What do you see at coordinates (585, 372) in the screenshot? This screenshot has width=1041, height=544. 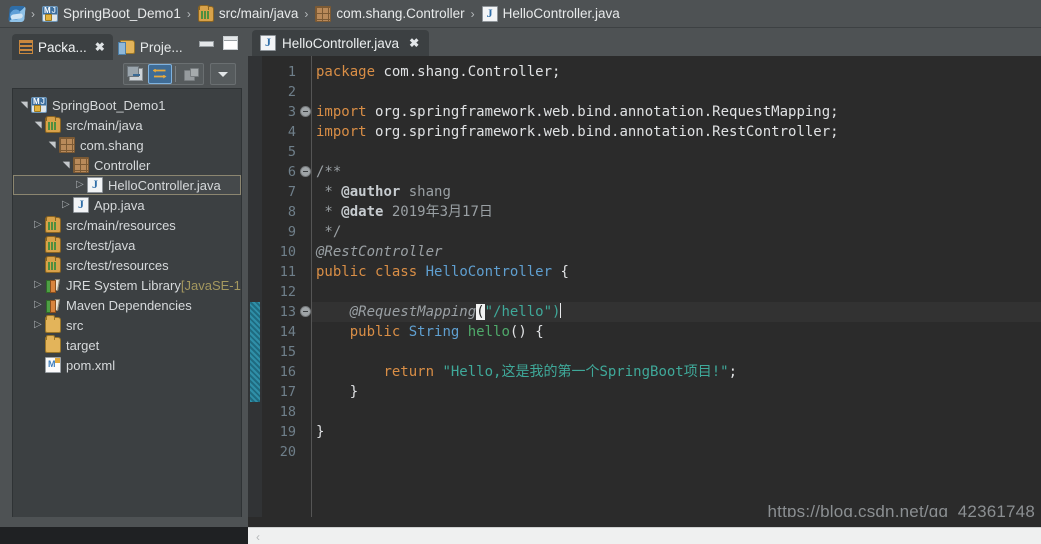 I see `code-token: "Hello,这是我的第一个SpringBoot项目!"` at bounding box center [585, 372].